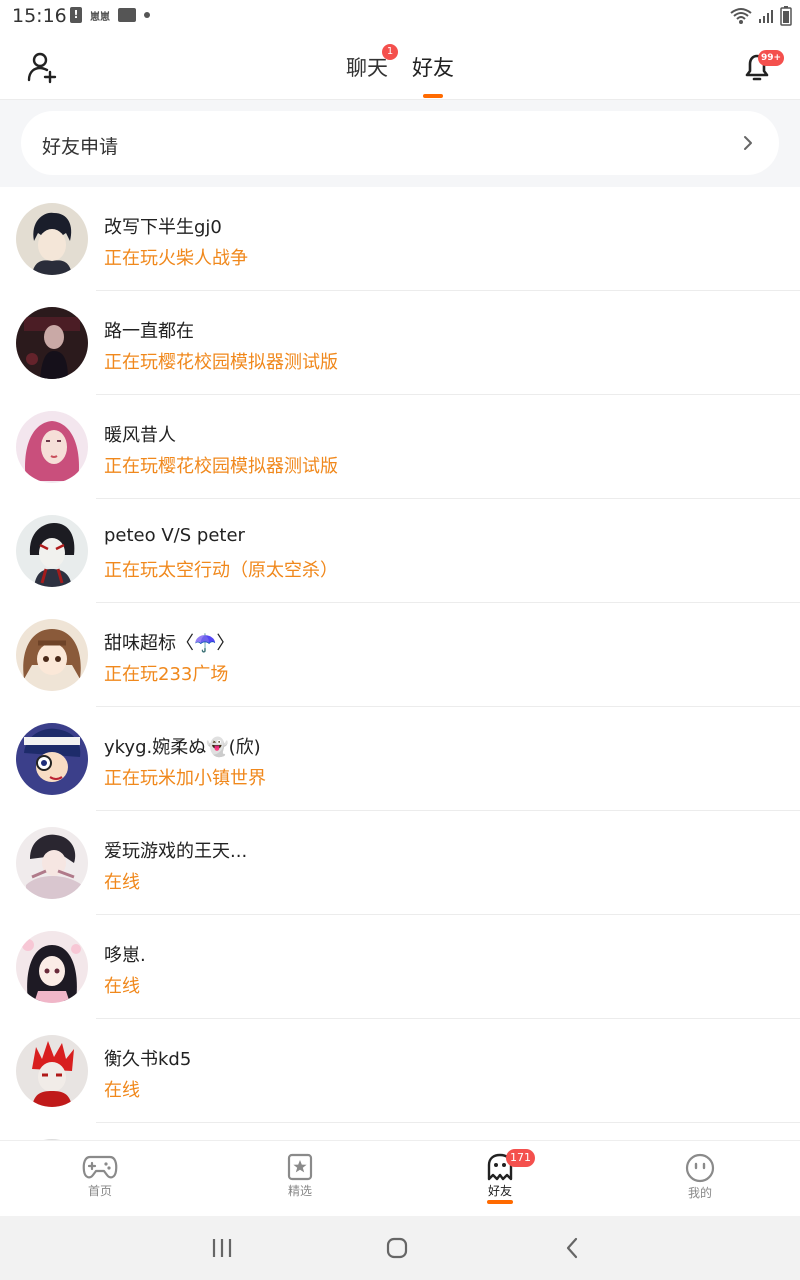 Image resolution: width=800 pixels, height=1280 pixels. Describe the element at coordinates (748, 143) in the screenshot. I see `chevron-right-icon` at that location.